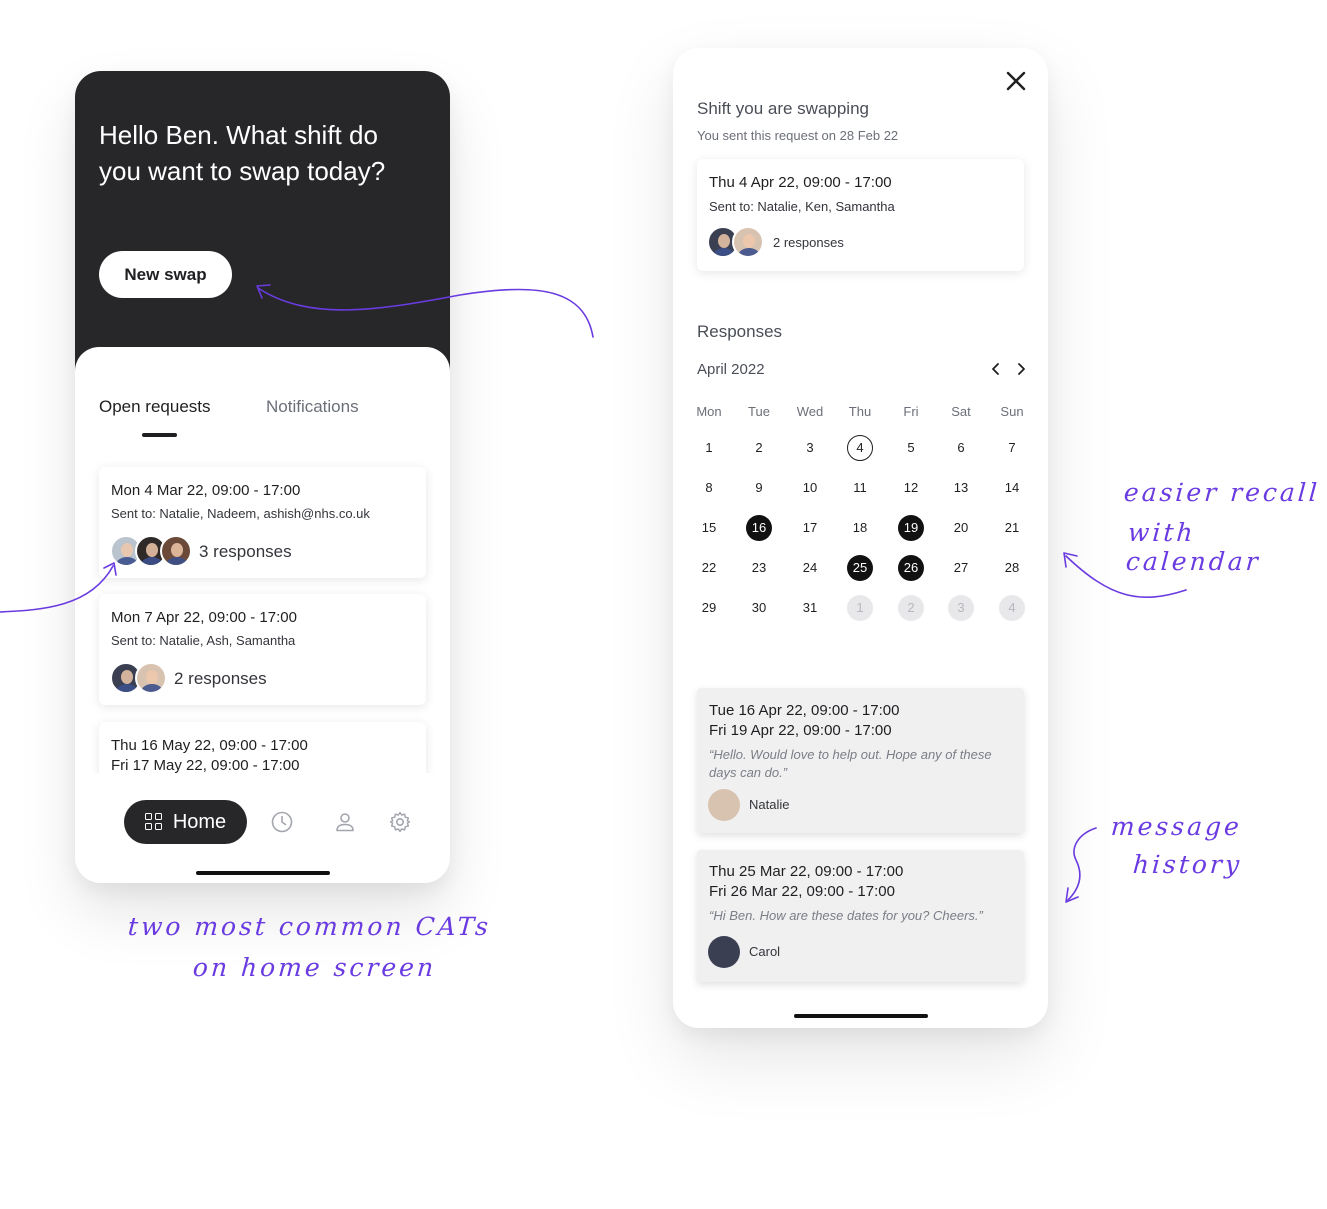 This screenshot has height=1209, width=1327. Describe the element at coordinates (1012, 528) in the screenshot. I see `calendar-day: 21` at that location.